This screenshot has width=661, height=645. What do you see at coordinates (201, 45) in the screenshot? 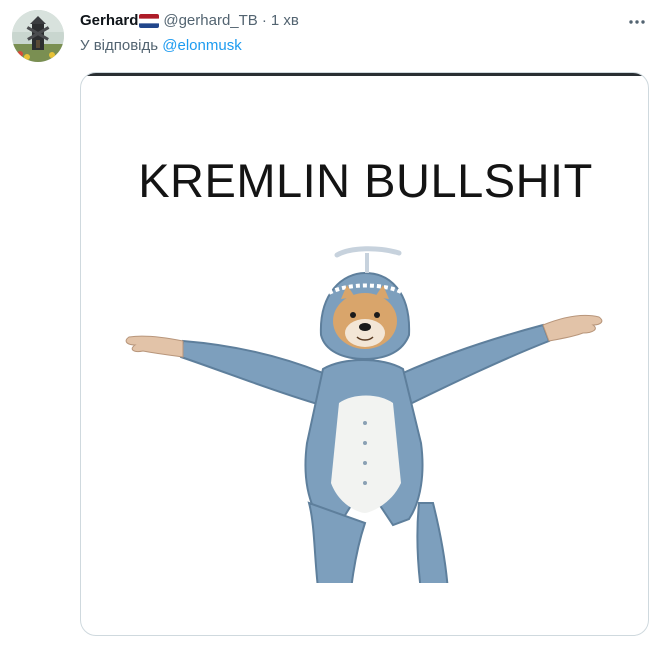
I see `reply-mention-link: @elonmusk` at bounding box center [201, 45].